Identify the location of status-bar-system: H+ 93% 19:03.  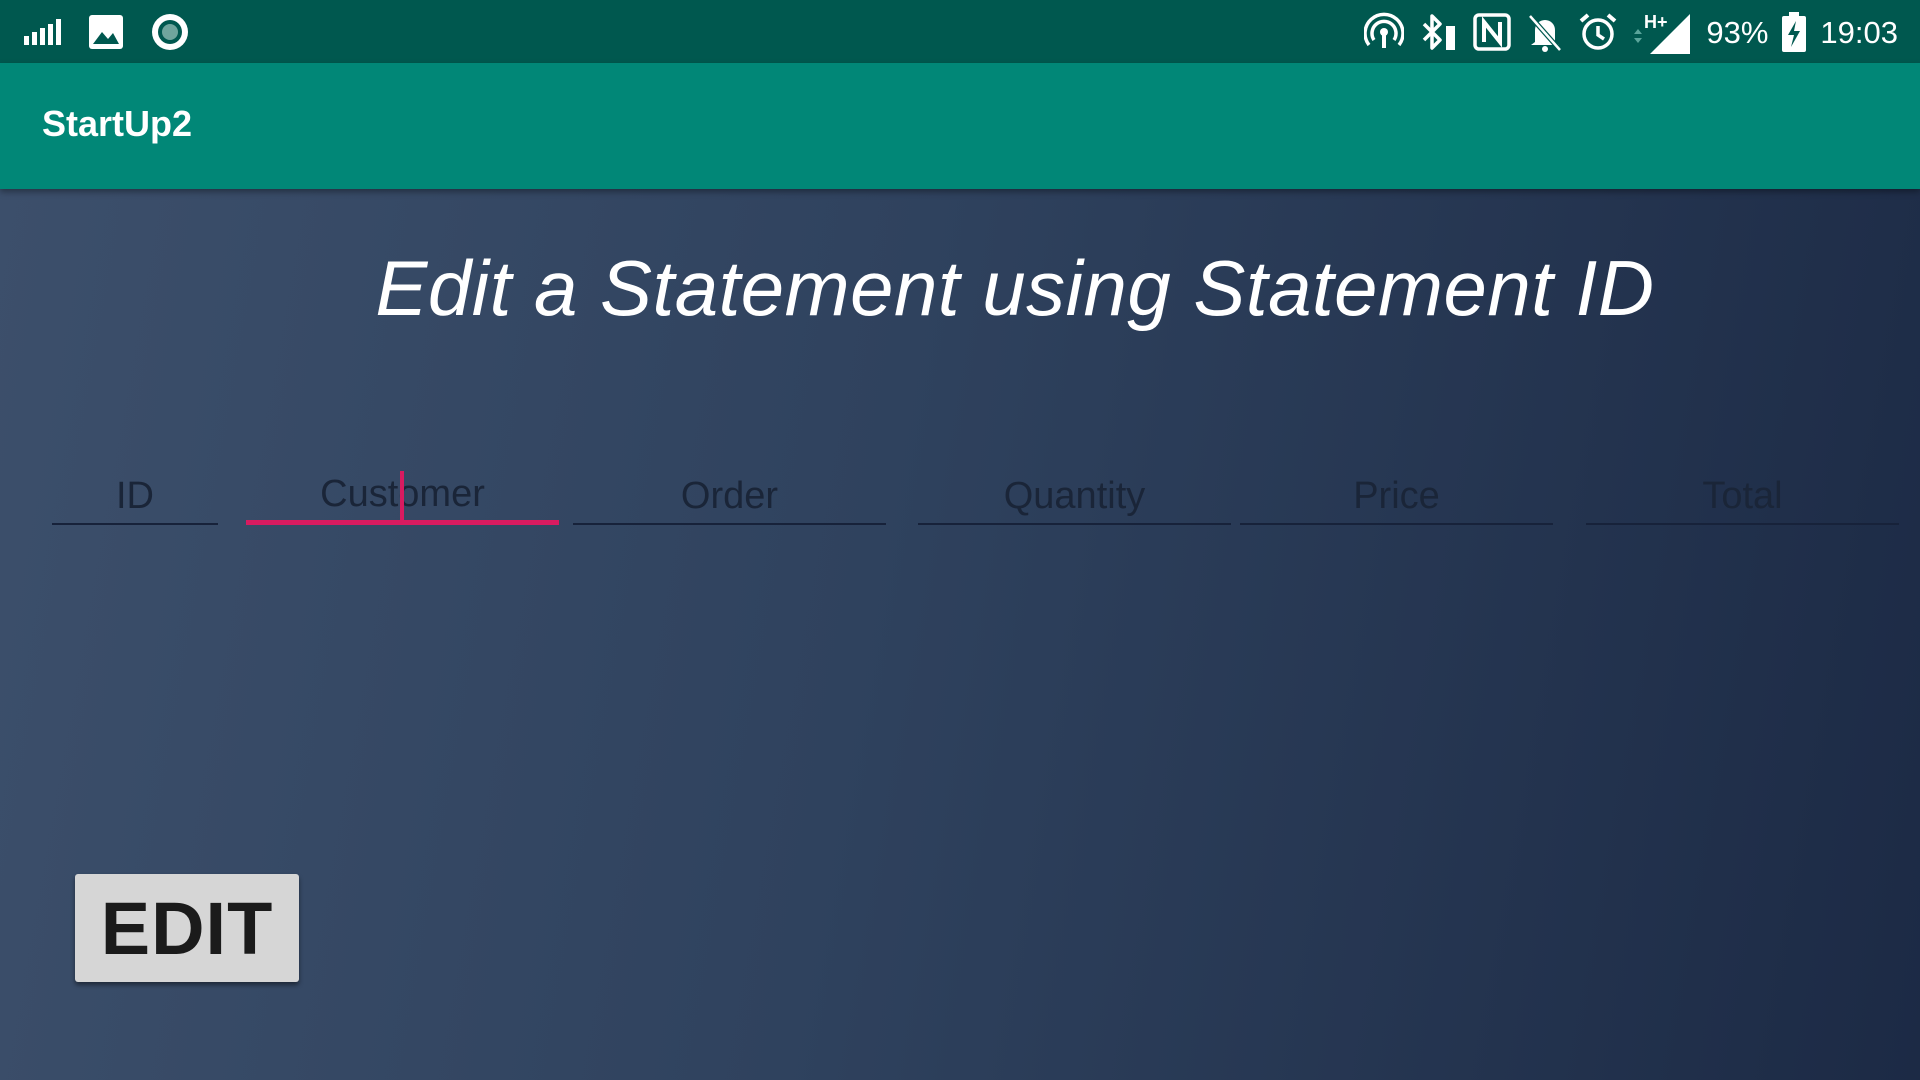
(1631, 32).